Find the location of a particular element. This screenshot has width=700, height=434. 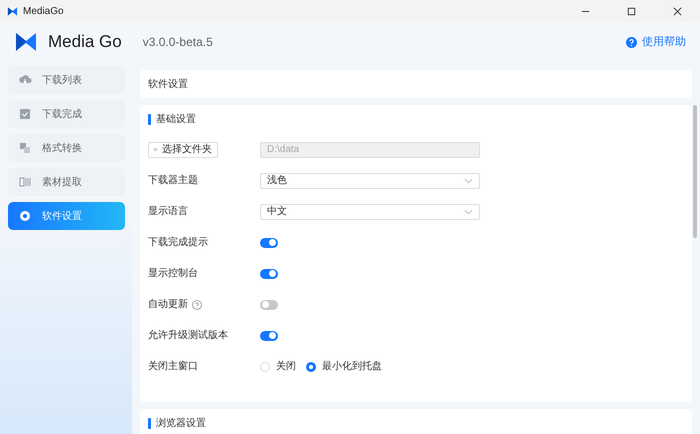

dropdown-field: 浅色 is located at coordinates (370, 180).